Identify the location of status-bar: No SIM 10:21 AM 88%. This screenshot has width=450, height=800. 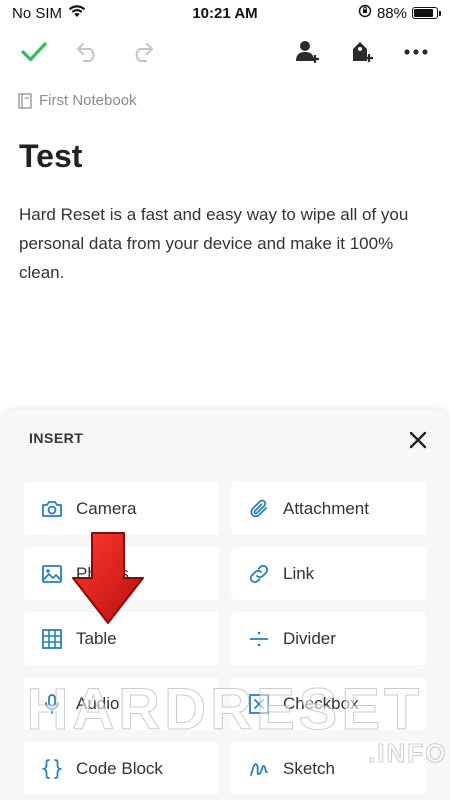
(225, 13).